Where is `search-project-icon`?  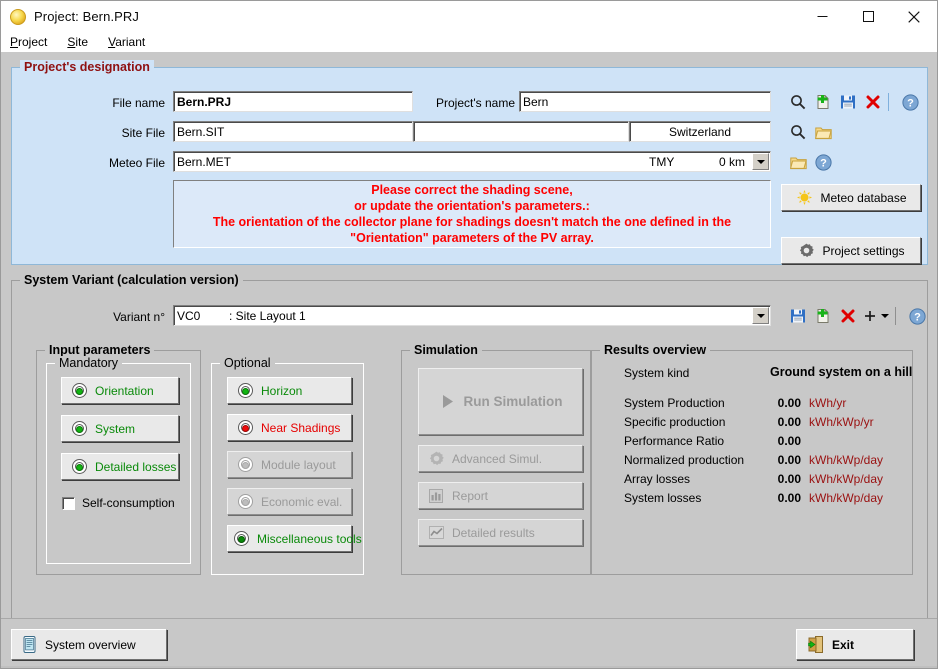
search-project-icon is located at coordinates (798, 102).